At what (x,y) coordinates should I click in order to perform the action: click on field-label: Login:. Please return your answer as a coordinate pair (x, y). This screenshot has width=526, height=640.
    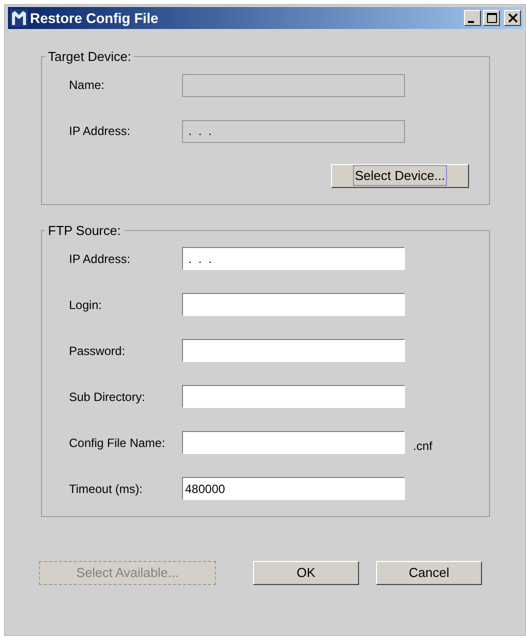
    Looking at the image, I should click on (85, 305).